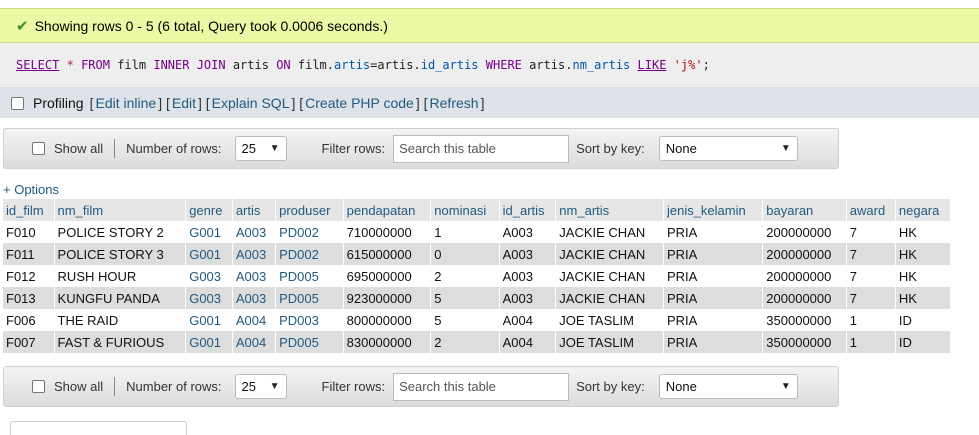  What do you see at coordinates (283, 65) in the screenshot?
I see `sql-token: ON` at bounding box center [283, 65].